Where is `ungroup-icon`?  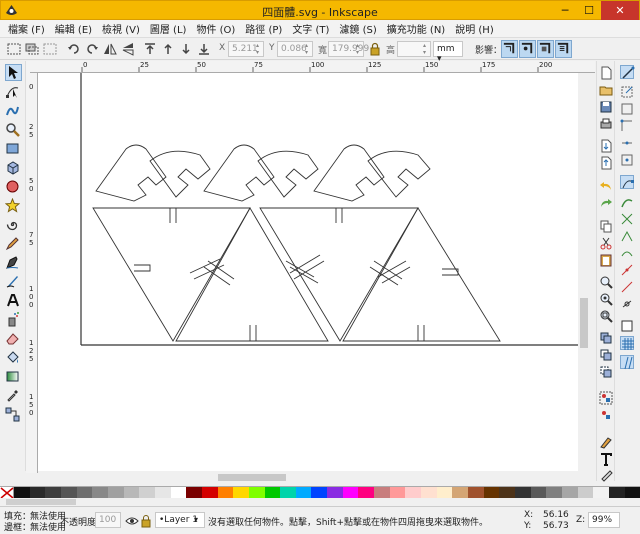 ungroup-icon is located at coordinates (606, 415).